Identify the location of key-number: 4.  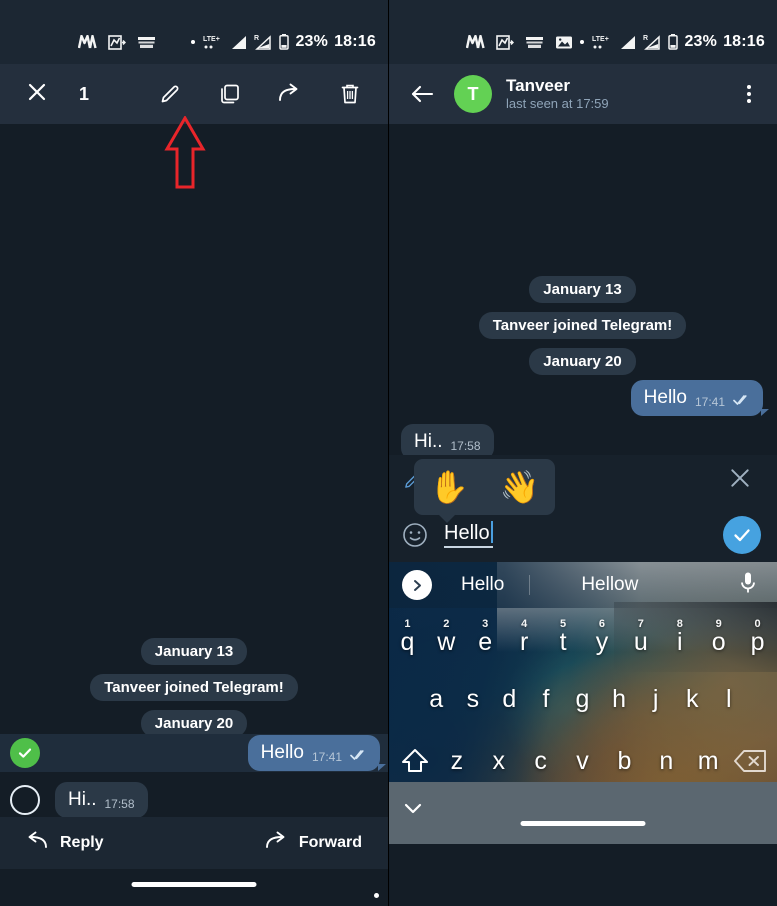
(524, 624).